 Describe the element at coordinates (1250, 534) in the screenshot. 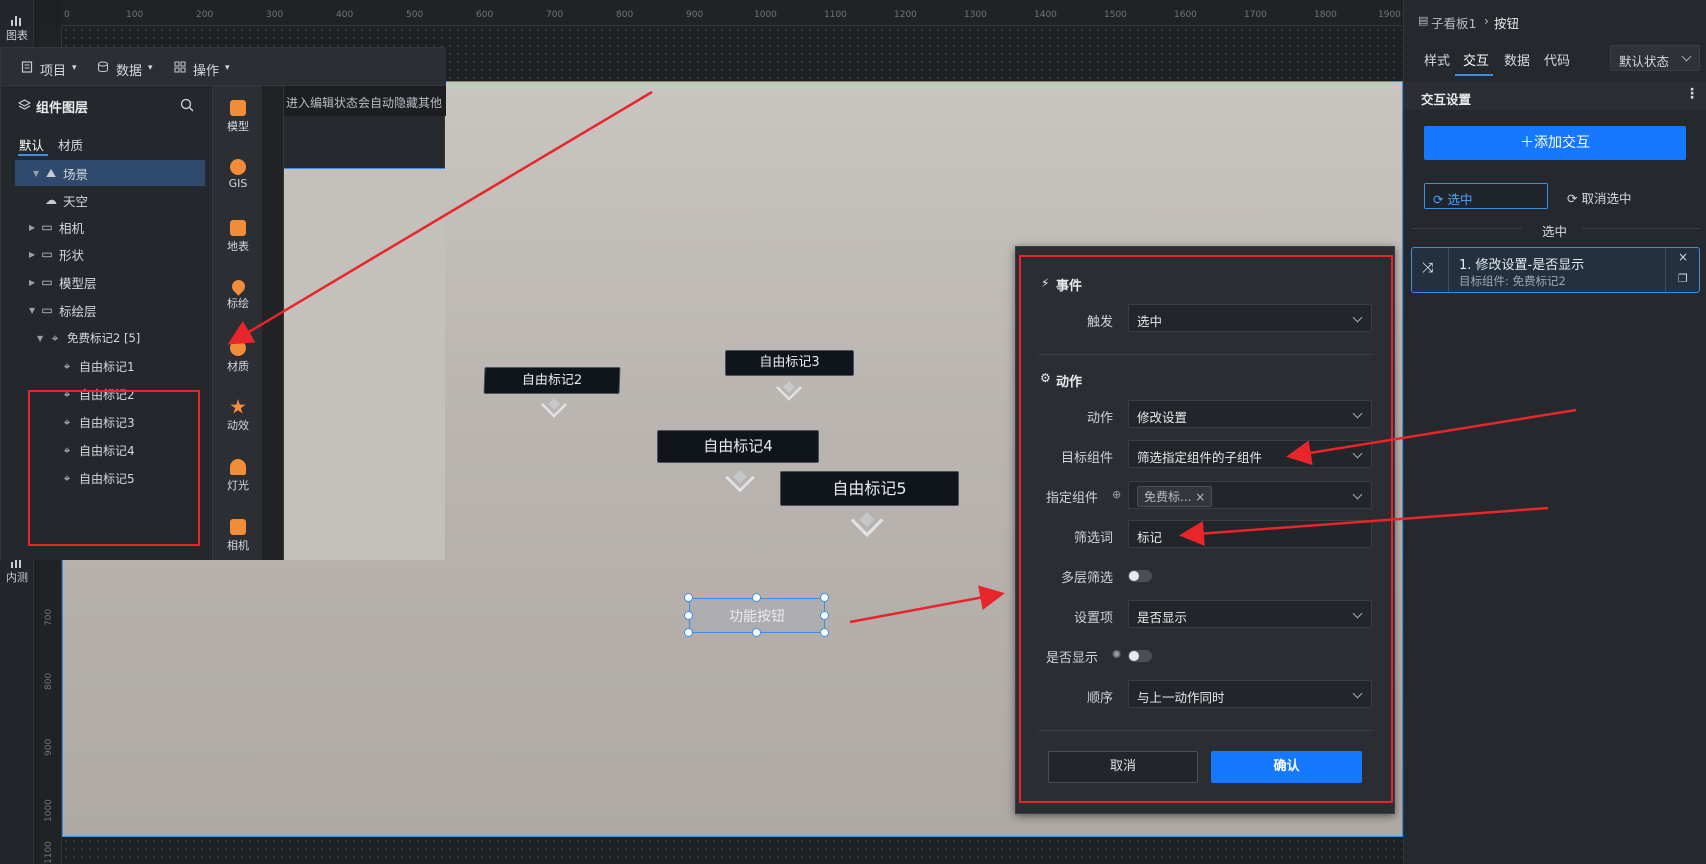

I see `filter-input: 标记` at that location.